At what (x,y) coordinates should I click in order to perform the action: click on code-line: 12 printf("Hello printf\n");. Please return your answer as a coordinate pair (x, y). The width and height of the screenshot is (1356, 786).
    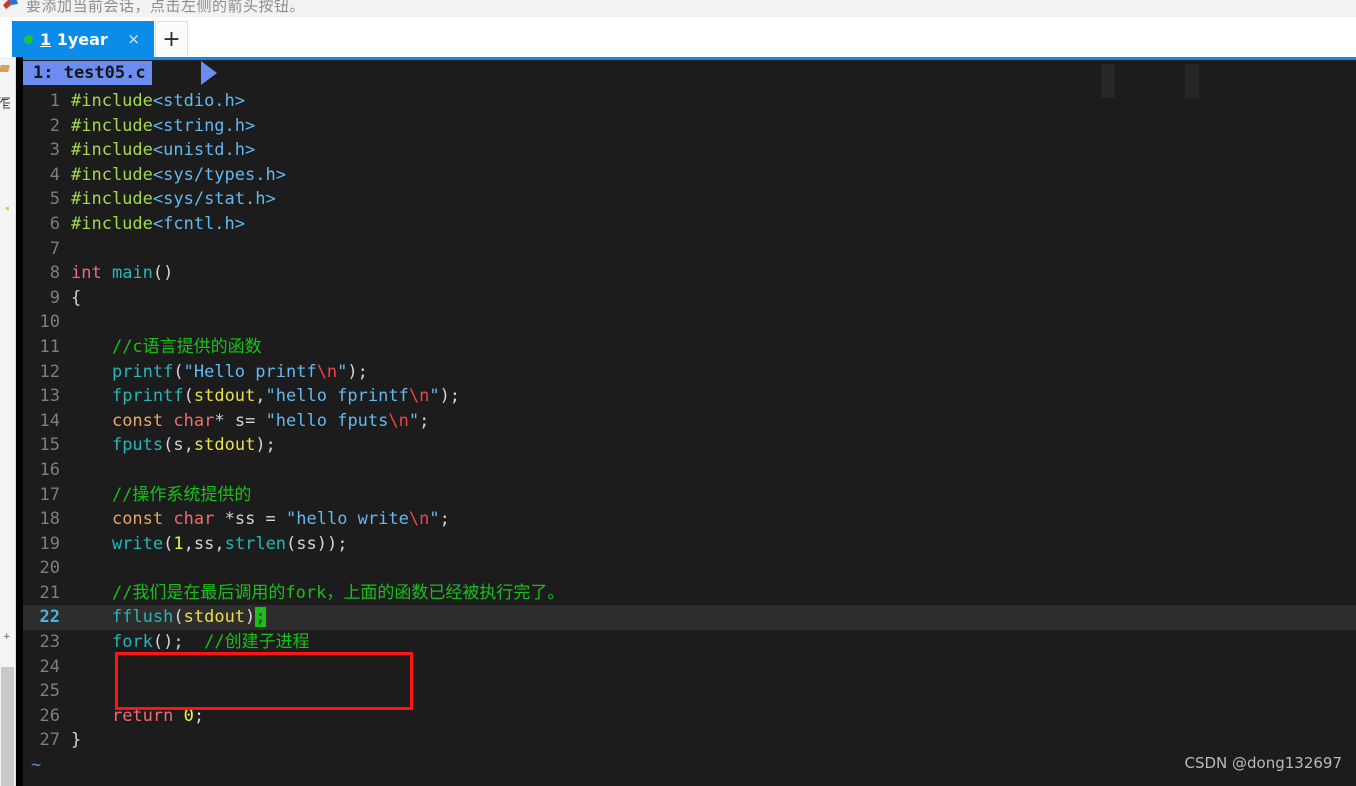
    Looking at the image, I should click on (689, 372).